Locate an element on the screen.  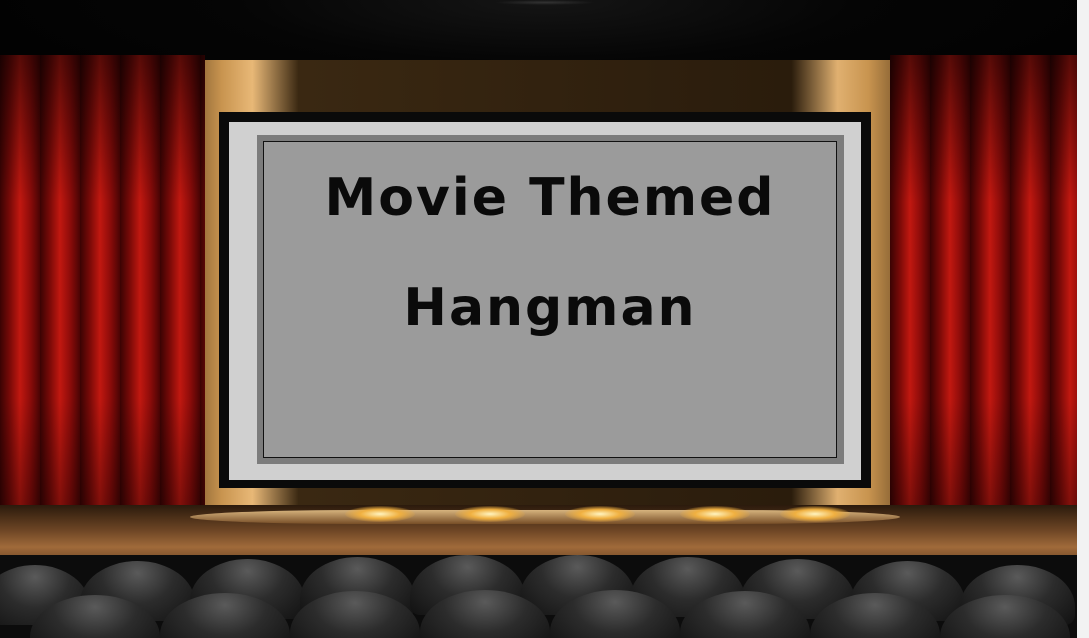
audience-seats is located at coordinates (544, 596).